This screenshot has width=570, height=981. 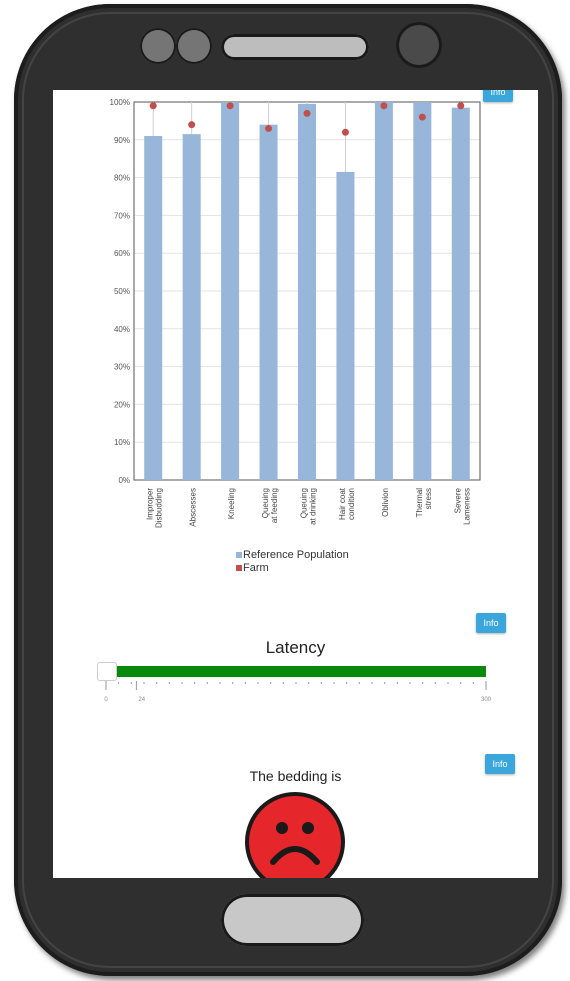 What do you see at coordinates (301, 671) in the screenshot?
I see `latency-slider-track` at bounding box center [301, 671].